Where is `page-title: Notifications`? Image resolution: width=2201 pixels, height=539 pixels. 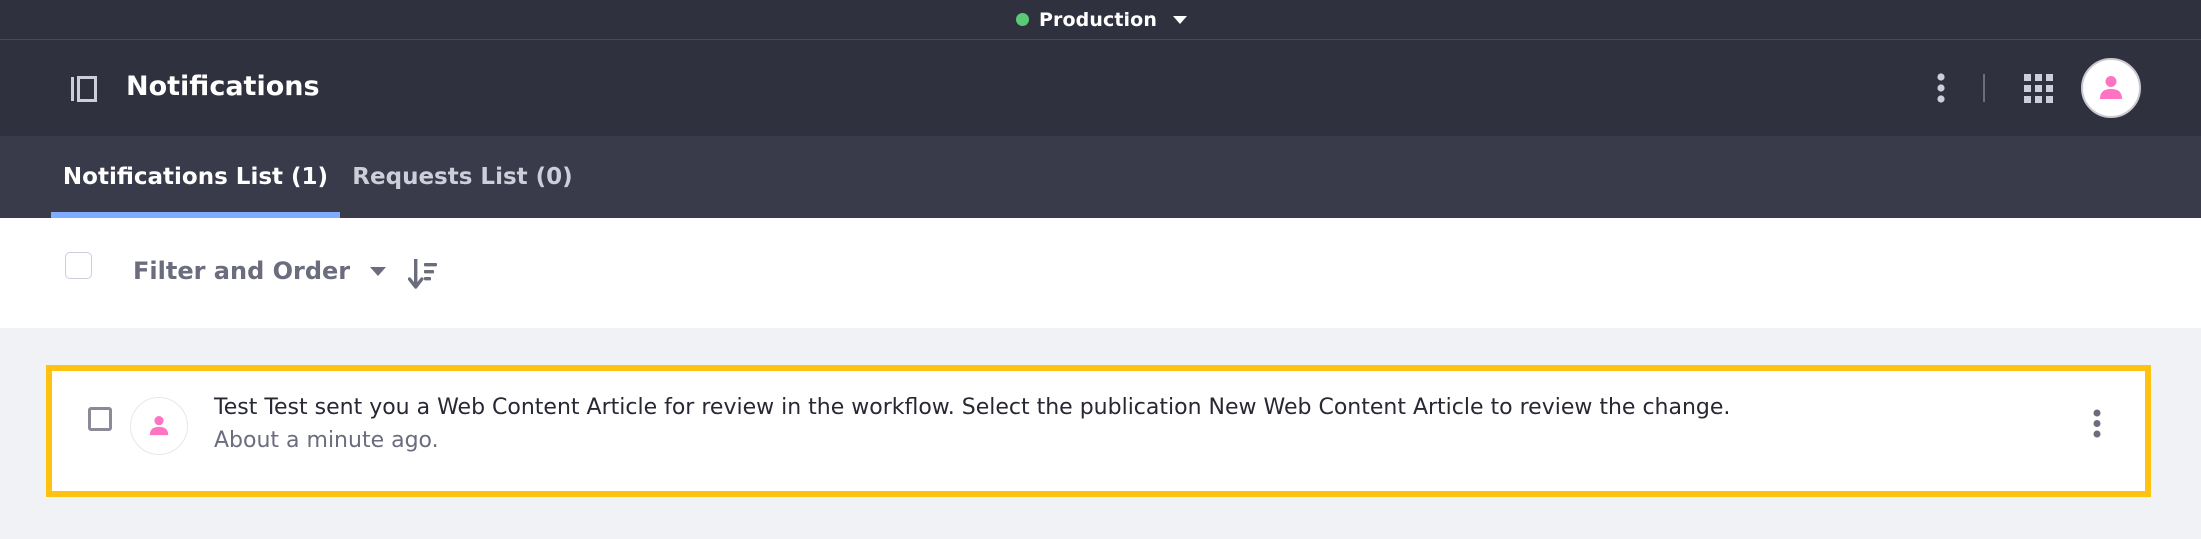
page-title: Notifications is located at coordinates (223, 86).